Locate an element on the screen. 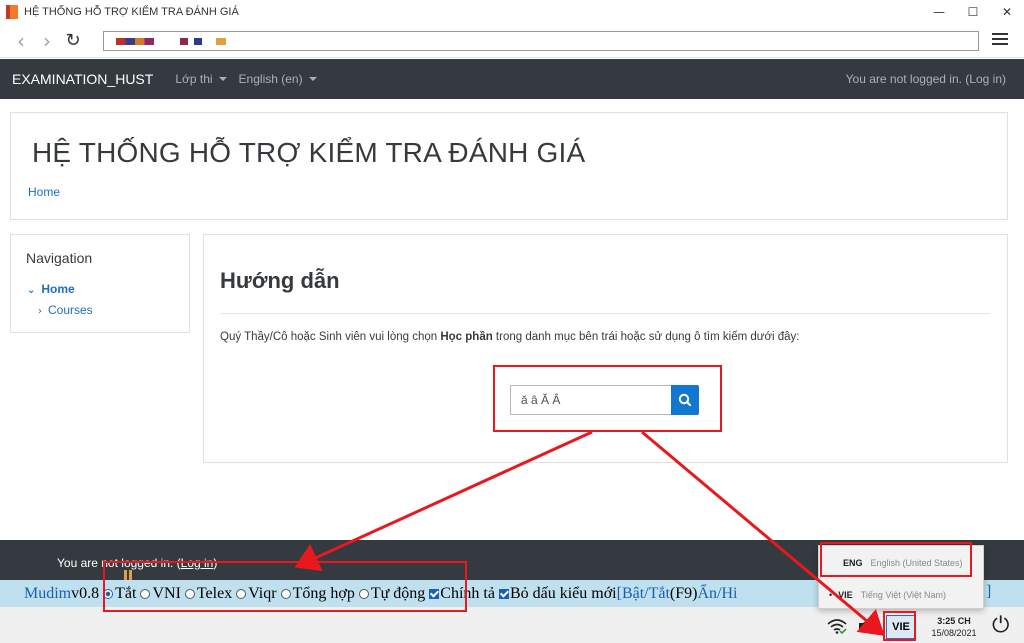 The image size is (1024, 643). address-bar is located at coordinates (541, 41).